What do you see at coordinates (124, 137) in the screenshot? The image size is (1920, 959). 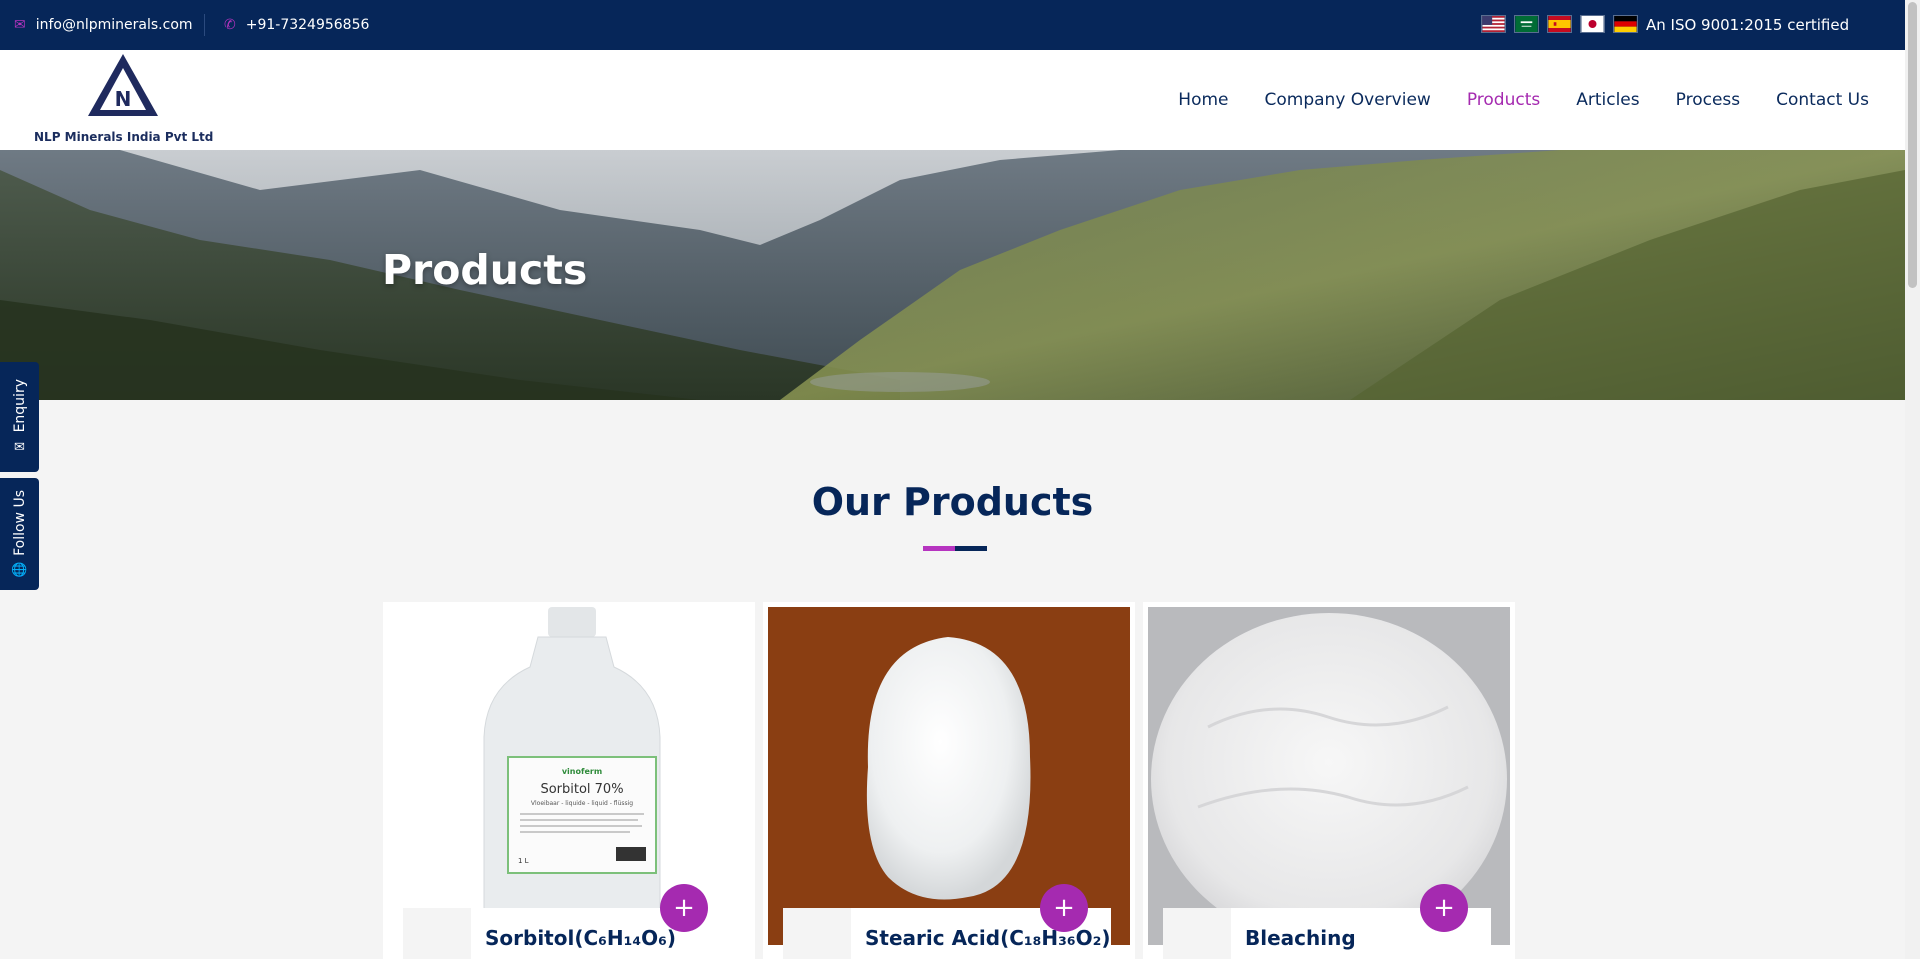 I see `company-name: NLP Minerals India Pvt Ltd` at bounding box center [124, 137].